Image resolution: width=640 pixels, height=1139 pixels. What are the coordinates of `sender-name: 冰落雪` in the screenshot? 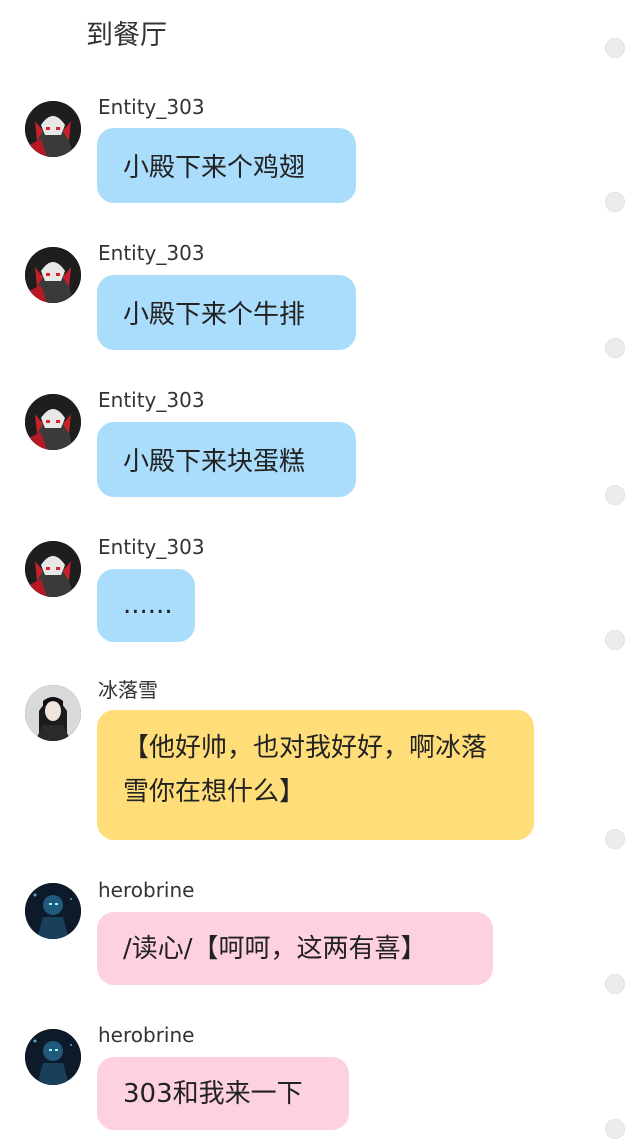 It's located at (128, 690).